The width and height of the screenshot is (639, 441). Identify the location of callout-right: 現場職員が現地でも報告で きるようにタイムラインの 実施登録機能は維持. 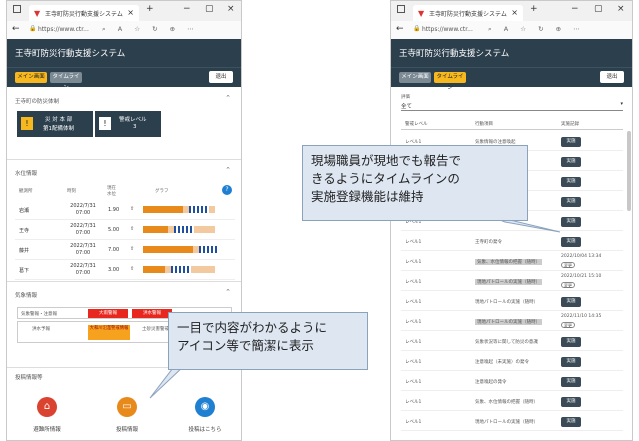
(415, 183).